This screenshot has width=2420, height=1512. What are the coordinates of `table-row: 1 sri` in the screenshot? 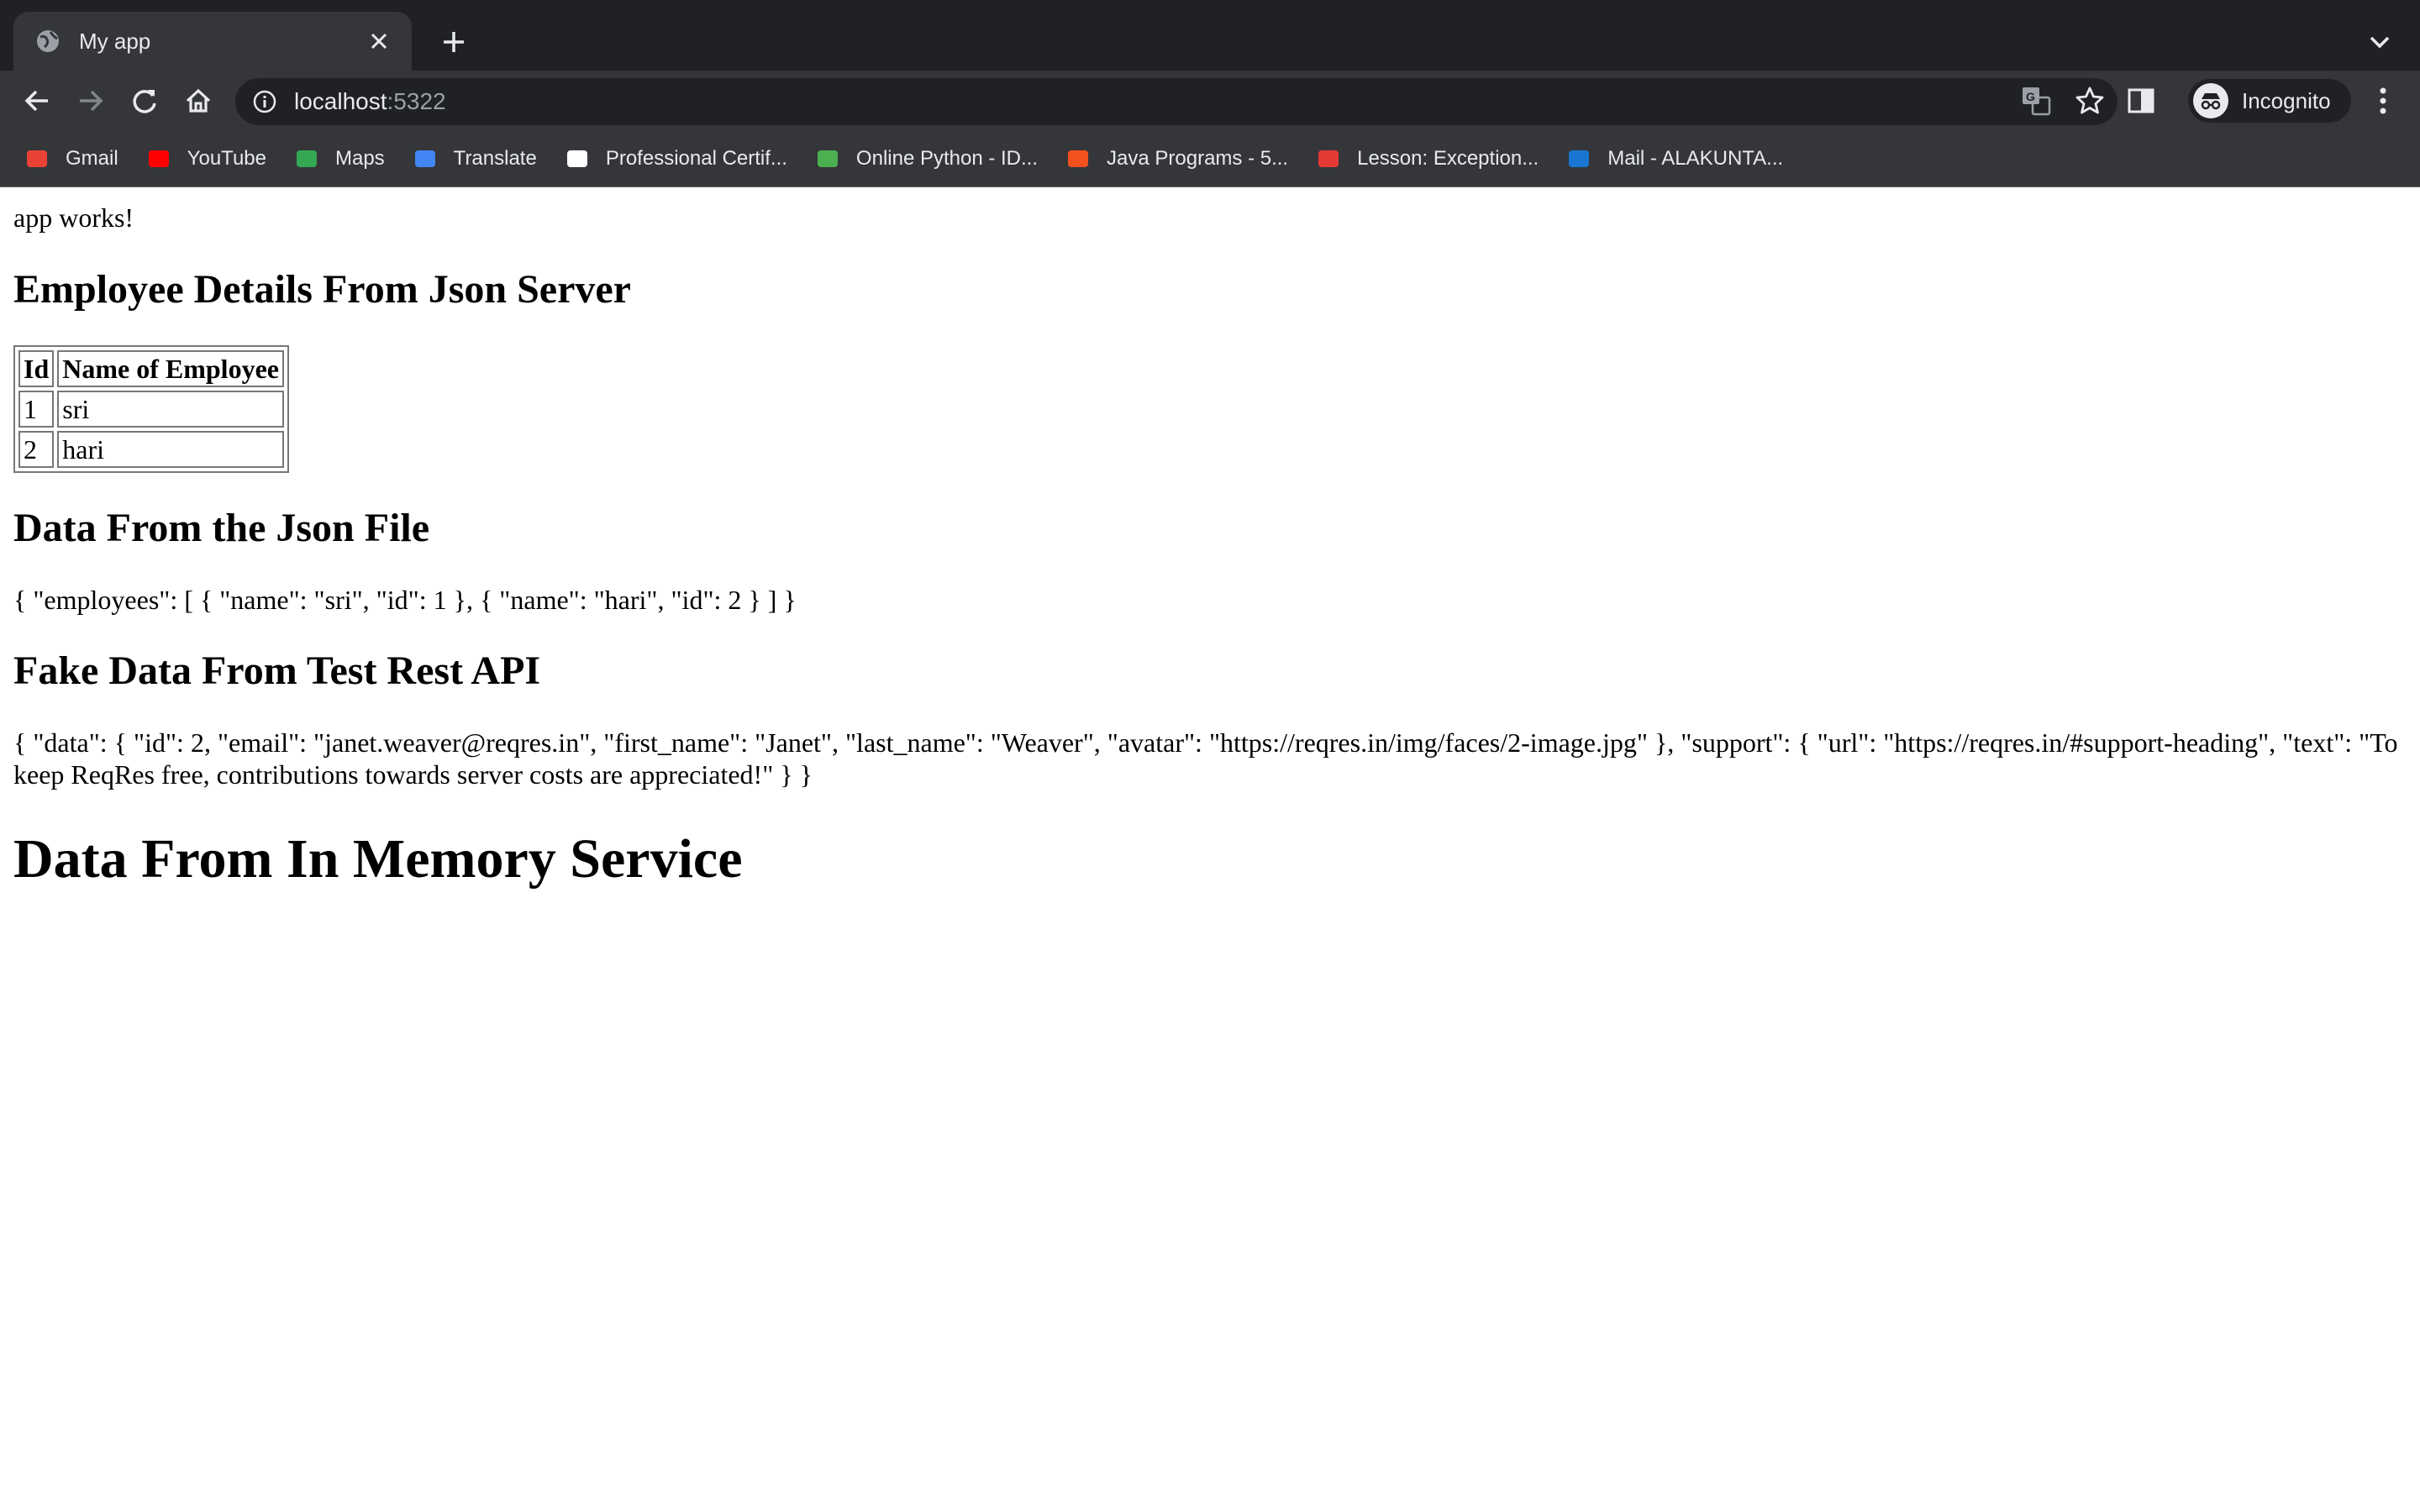 It's located at (151, 409).